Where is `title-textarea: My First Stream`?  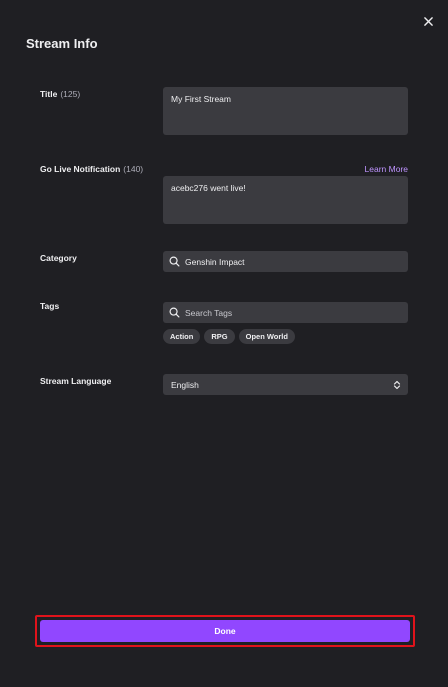 title-textarea: My First Stream is located at coordinates (285, 111).